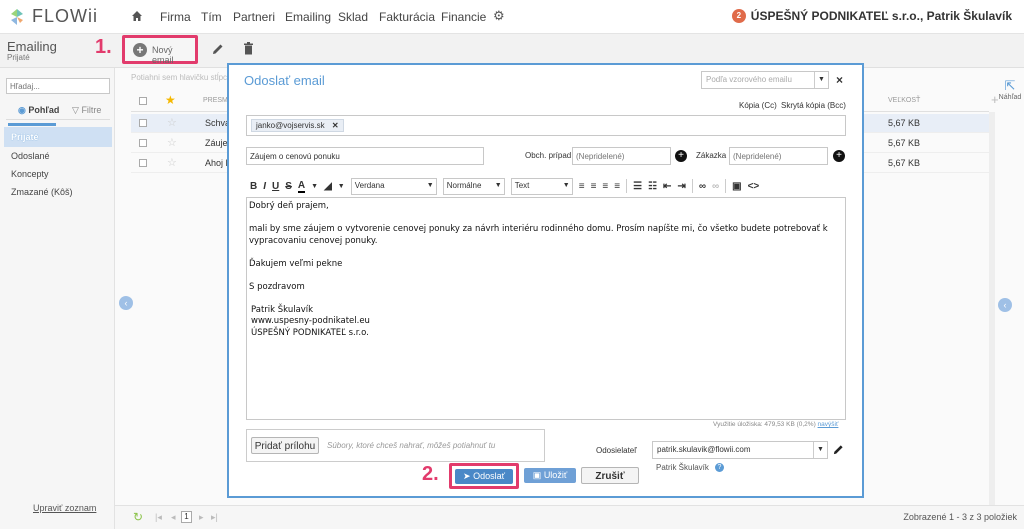 The width and height of the screenshot is (1024, 529). Describe the element at coordinates (32, 46) in the screenshot. I see `page-title: Emailing` at that location.